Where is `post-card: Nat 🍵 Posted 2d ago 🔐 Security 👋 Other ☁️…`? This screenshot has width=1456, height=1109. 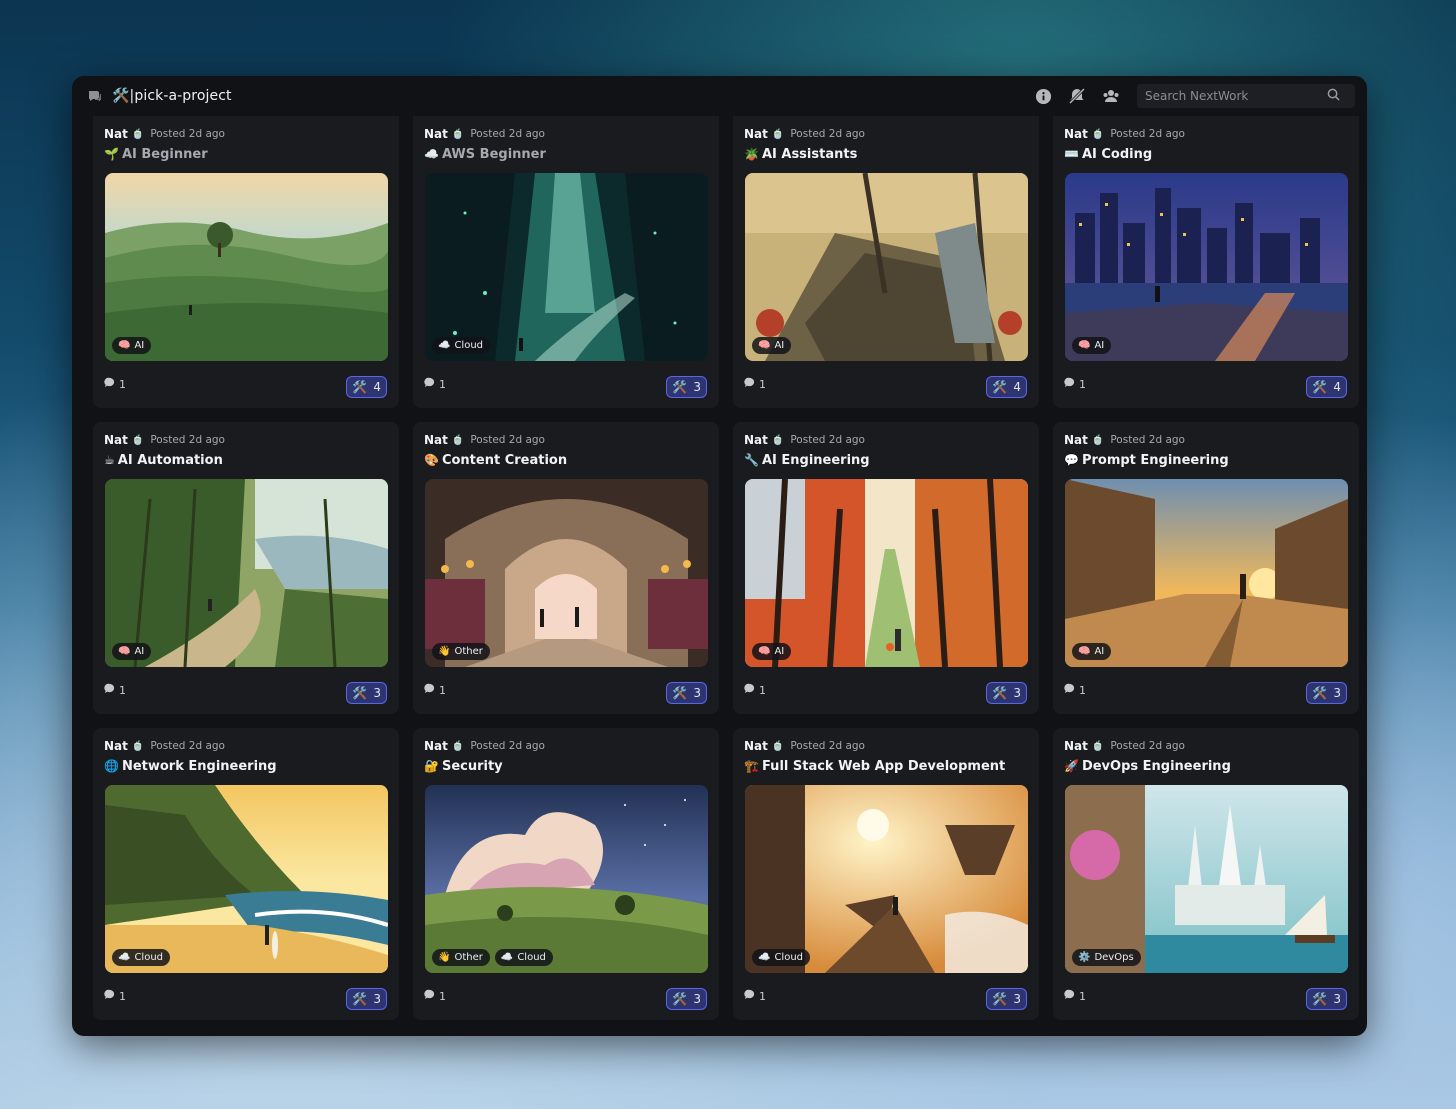 post-card: Nat 🍵 Posted 2d ago 🔐 Security 👋 Other ☁️… is located at coordinates (566, 874).